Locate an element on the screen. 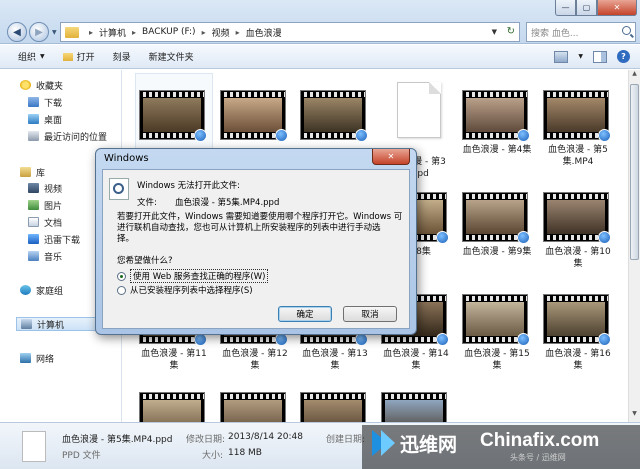  sidebar-item-music: 音乐 is located at coordinates (45, 256).